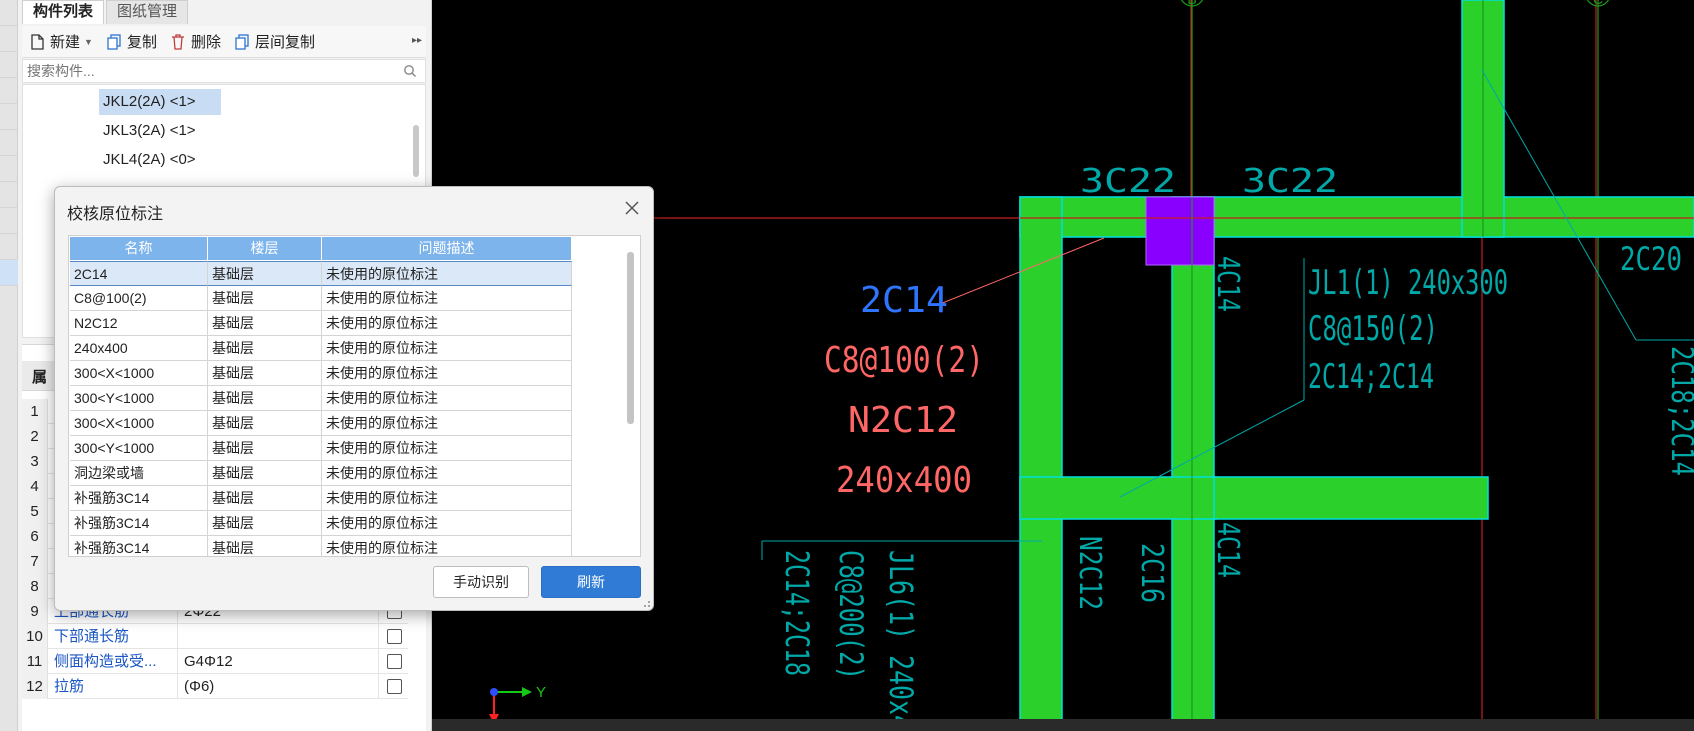  What do you see at coordinates (1290, 180) in the screenshot?
I see `annotation-top-right: 3C22` at bounding box center [1290, 180].